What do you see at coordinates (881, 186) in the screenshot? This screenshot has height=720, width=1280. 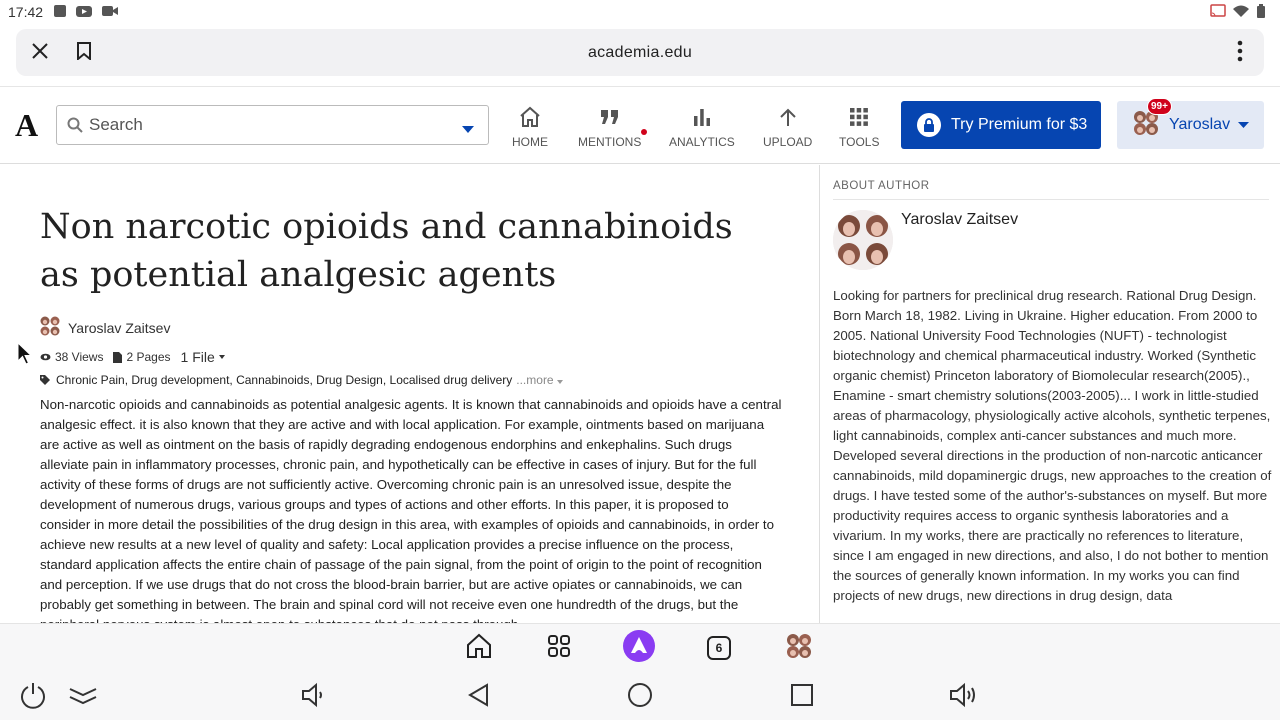 I see `about-author-heading: ABOUT AUTHOR` at bounding box center [881, 186].